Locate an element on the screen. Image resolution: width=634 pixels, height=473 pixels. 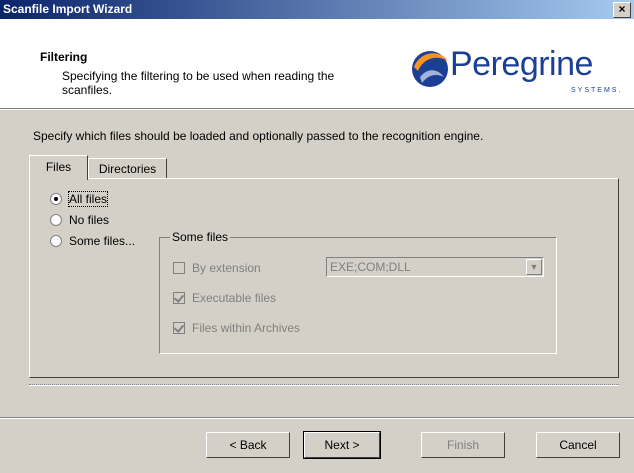
radio-all-files-label: All files is located at coordinates (88, 199).